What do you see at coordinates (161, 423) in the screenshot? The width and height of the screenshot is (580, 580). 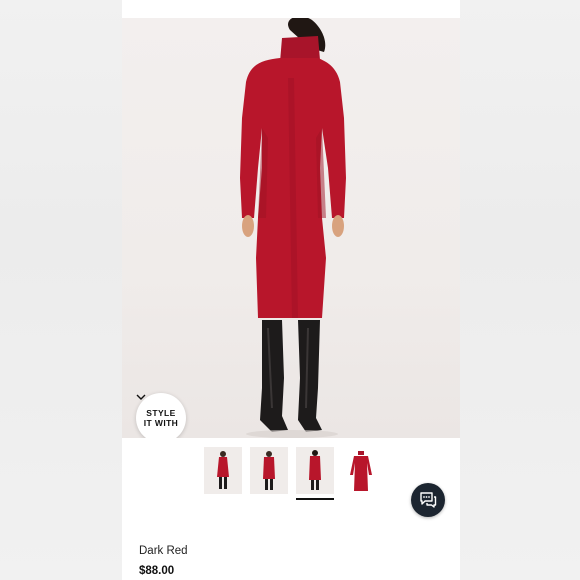 I see `style-it-with-line2: IT WITH` at bounding box center [161, 423].